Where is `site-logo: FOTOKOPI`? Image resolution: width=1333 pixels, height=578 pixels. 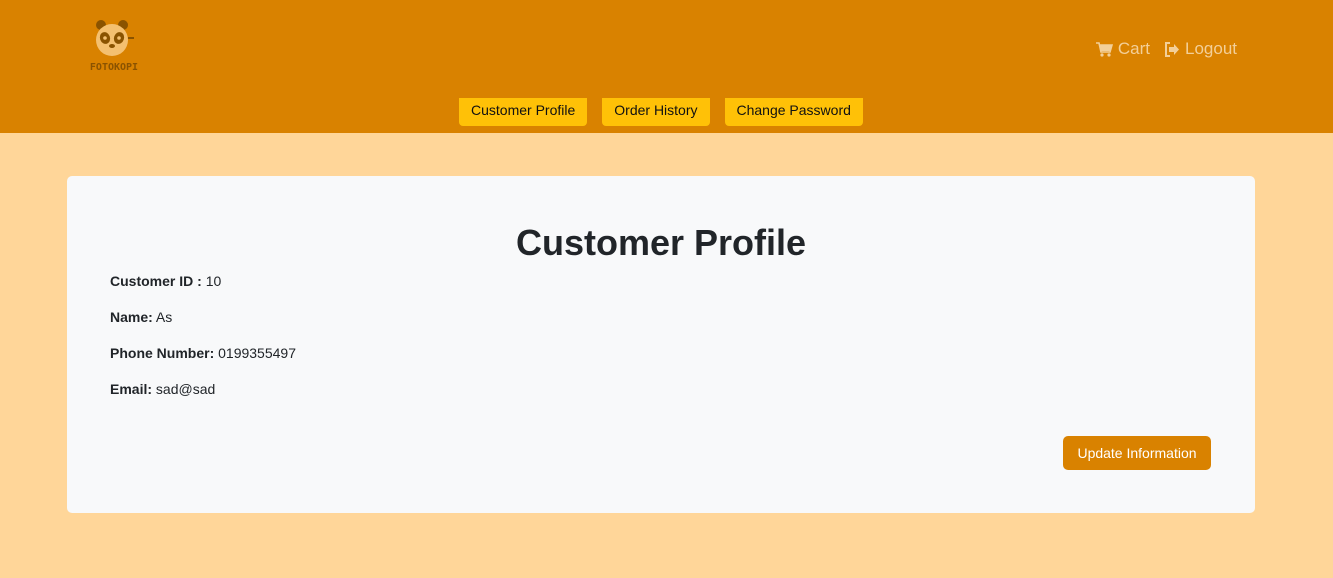 site-logo: FOTOKOPI is located at coordinates (114, 46).